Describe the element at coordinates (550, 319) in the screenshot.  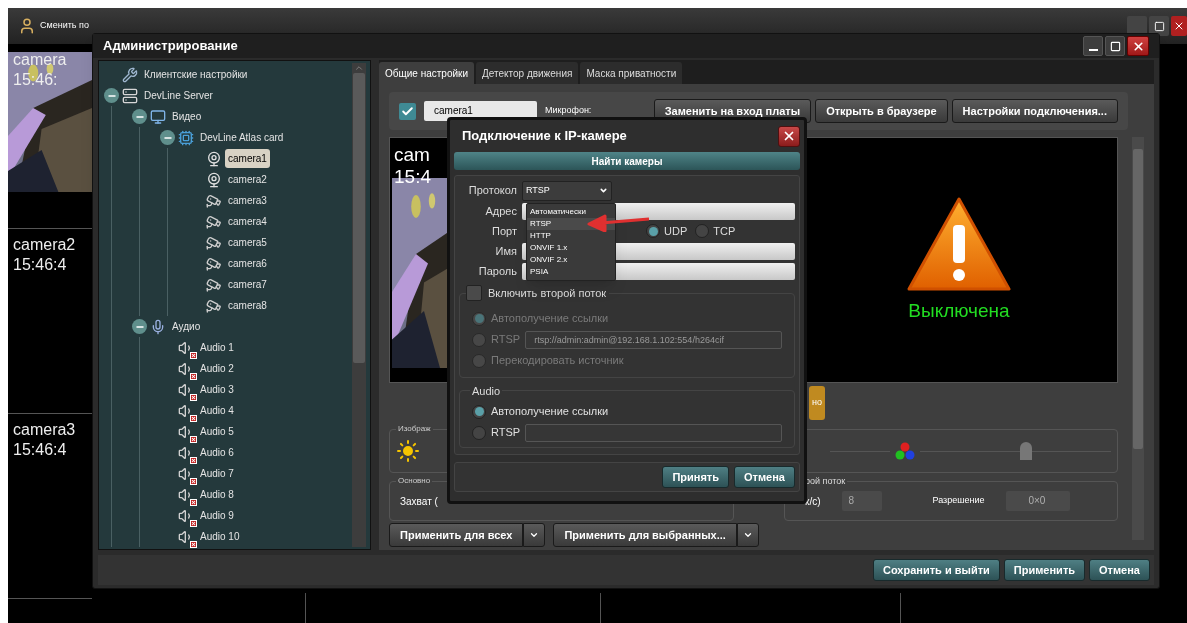
I see `option-label: Автополучение ссылки` at that location.